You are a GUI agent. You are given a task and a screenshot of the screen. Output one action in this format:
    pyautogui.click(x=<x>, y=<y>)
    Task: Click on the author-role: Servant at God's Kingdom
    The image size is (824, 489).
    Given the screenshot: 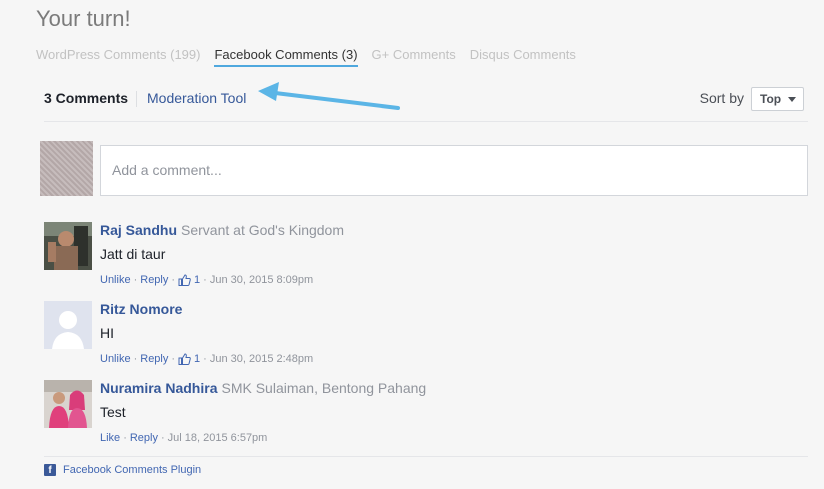 What is the action you would take?
    pyautogui.click(x=262, y=230)
    